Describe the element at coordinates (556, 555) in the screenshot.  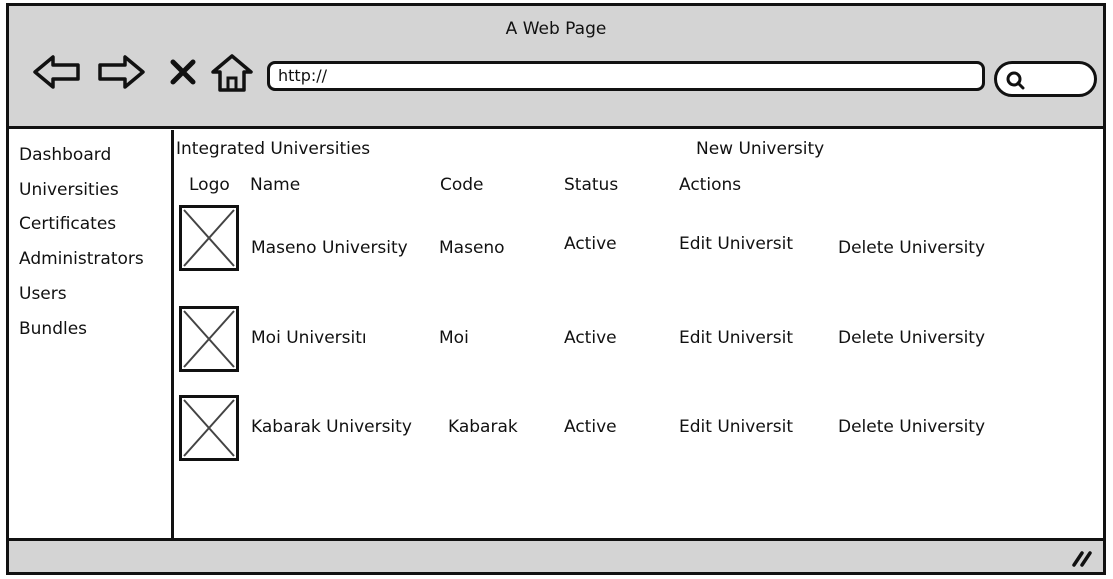
I see `status-bar` at that location.